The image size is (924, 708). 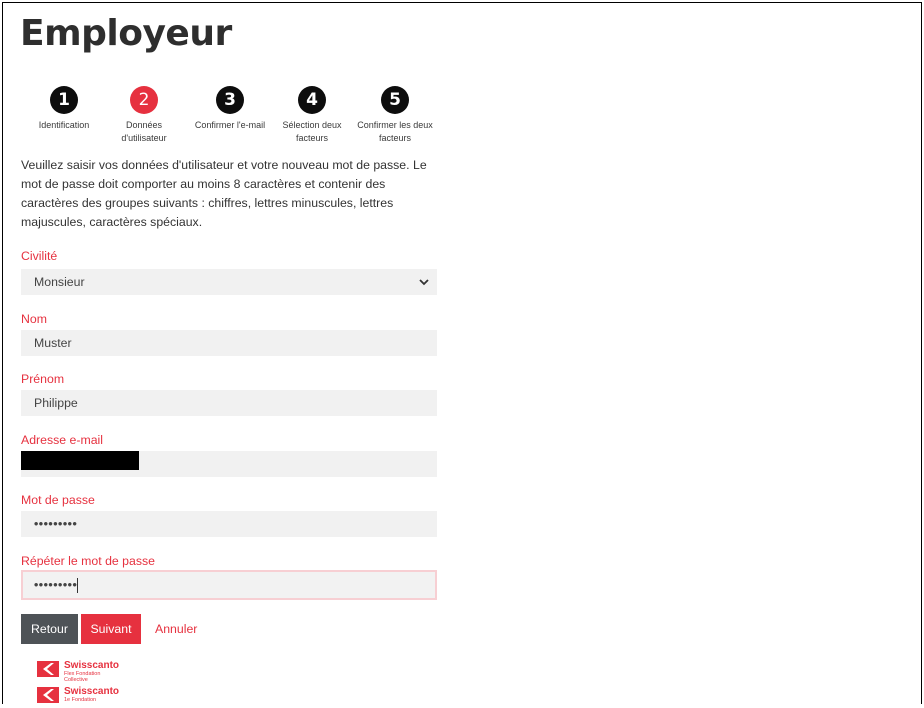 What do you see at coordinates (126, 33) in the screenshot?
I see `page-title: Employeur` at bounding box center [126, 33].